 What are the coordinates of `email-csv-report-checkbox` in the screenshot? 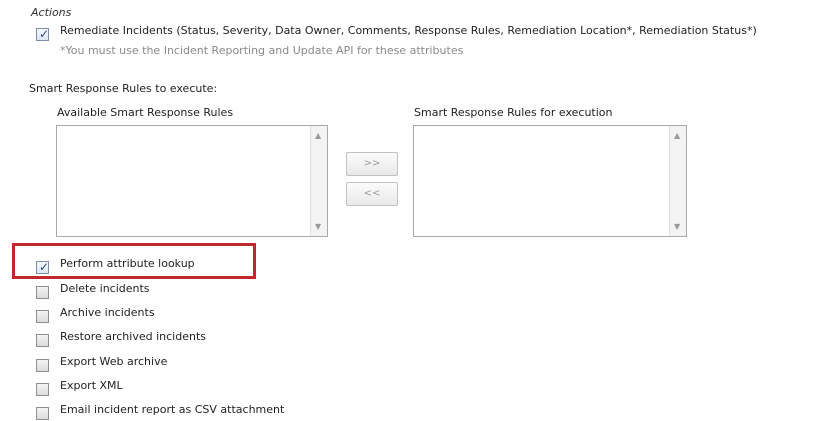 It's located at (42, 413).